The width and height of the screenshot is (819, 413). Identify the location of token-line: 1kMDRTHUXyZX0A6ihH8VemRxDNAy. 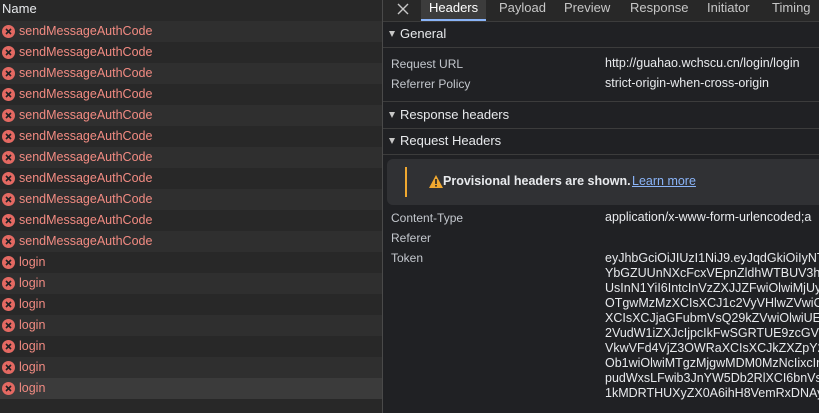
(712, 393).